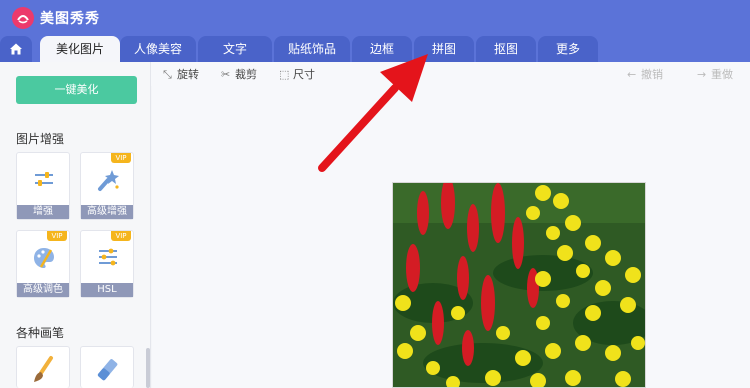  What do you see at coordinates (107, 212) in the screenshot?
I see `tool-label: 高级增强` at bounding box center [107, 212].